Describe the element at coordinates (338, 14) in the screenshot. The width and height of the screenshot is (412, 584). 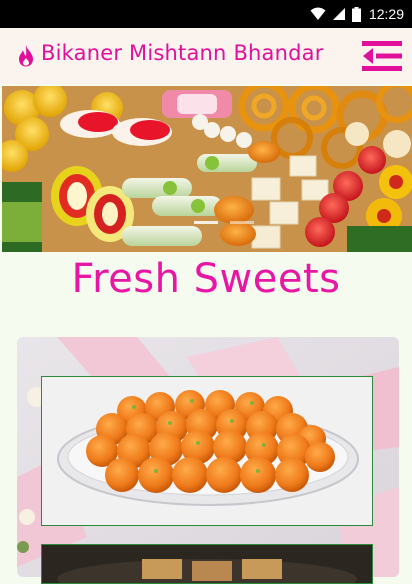
I see `signal-icon` at that location.